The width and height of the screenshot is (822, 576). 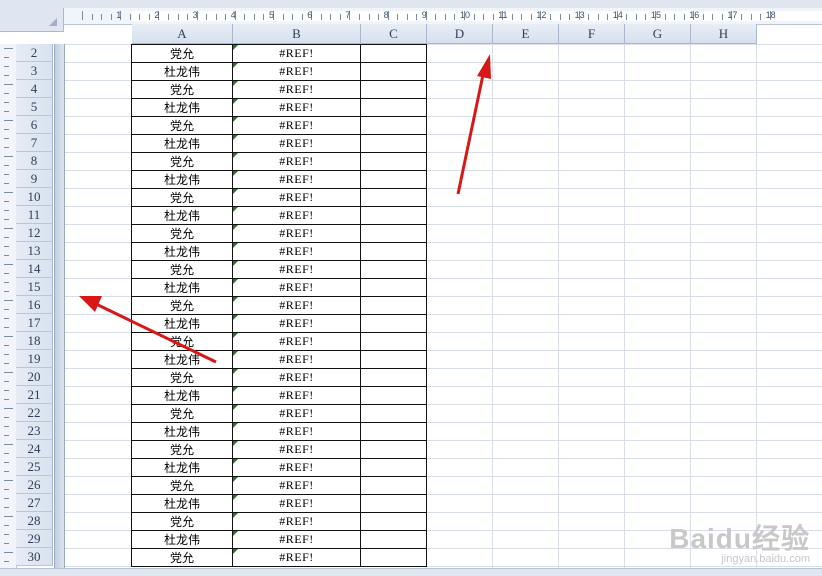 I want to click on arrow-left, so click(x=148, y=330).